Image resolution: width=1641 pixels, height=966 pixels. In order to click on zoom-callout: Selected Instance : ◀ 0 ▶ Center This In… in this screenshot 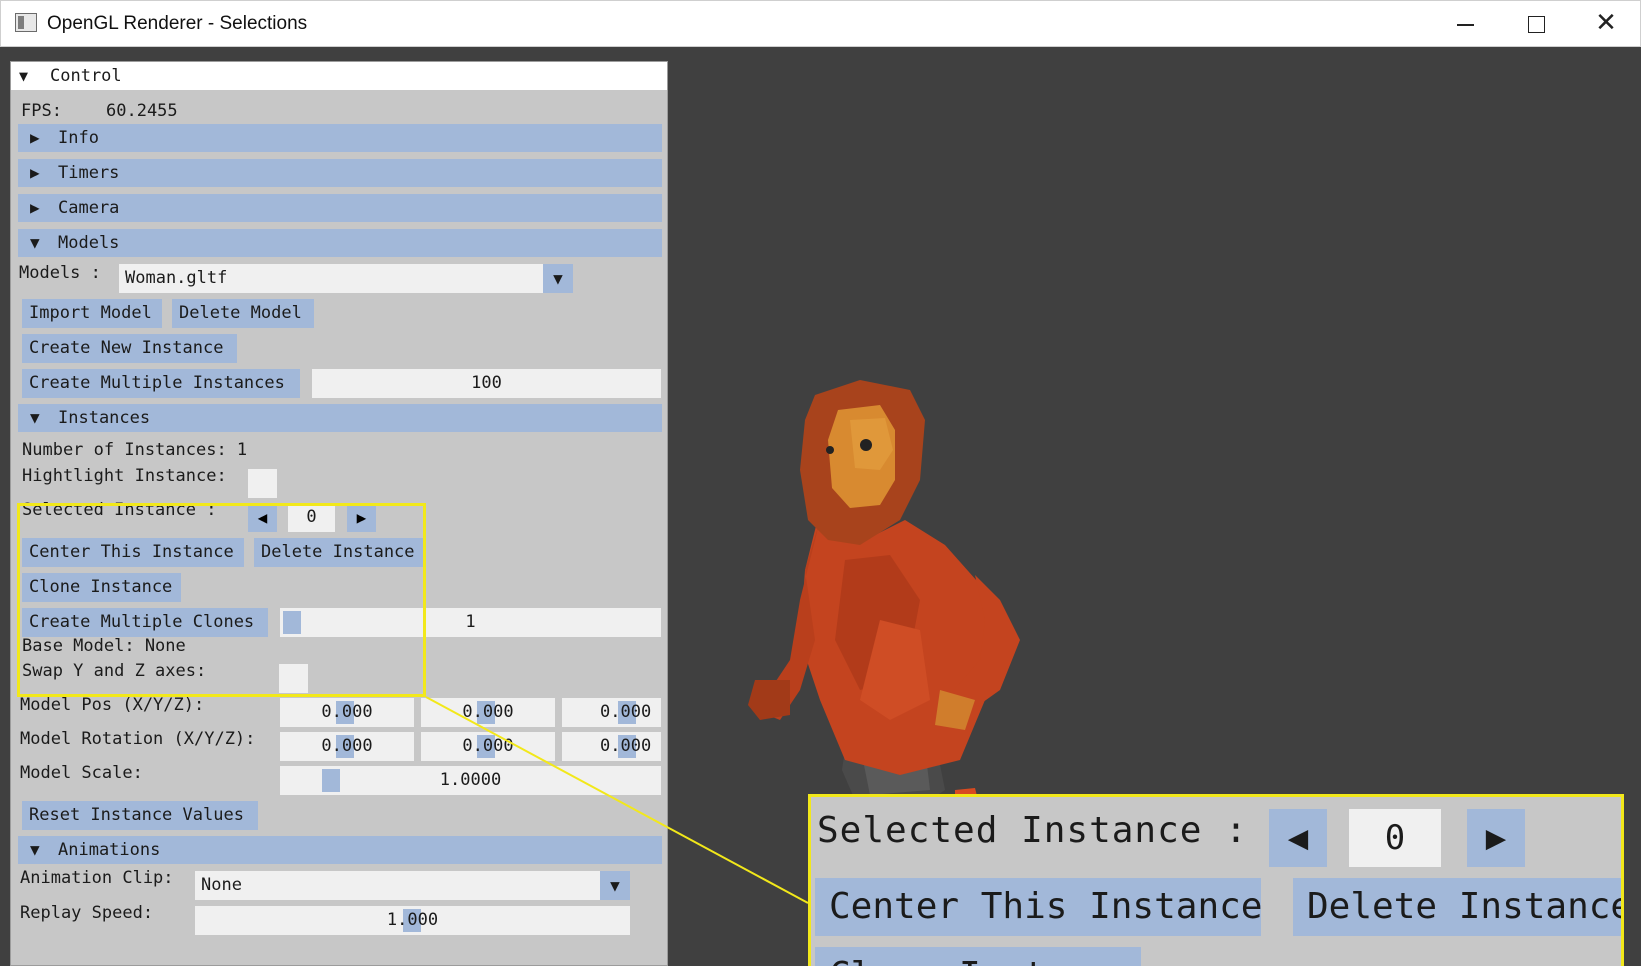, I will do `click(1216, 880)`.